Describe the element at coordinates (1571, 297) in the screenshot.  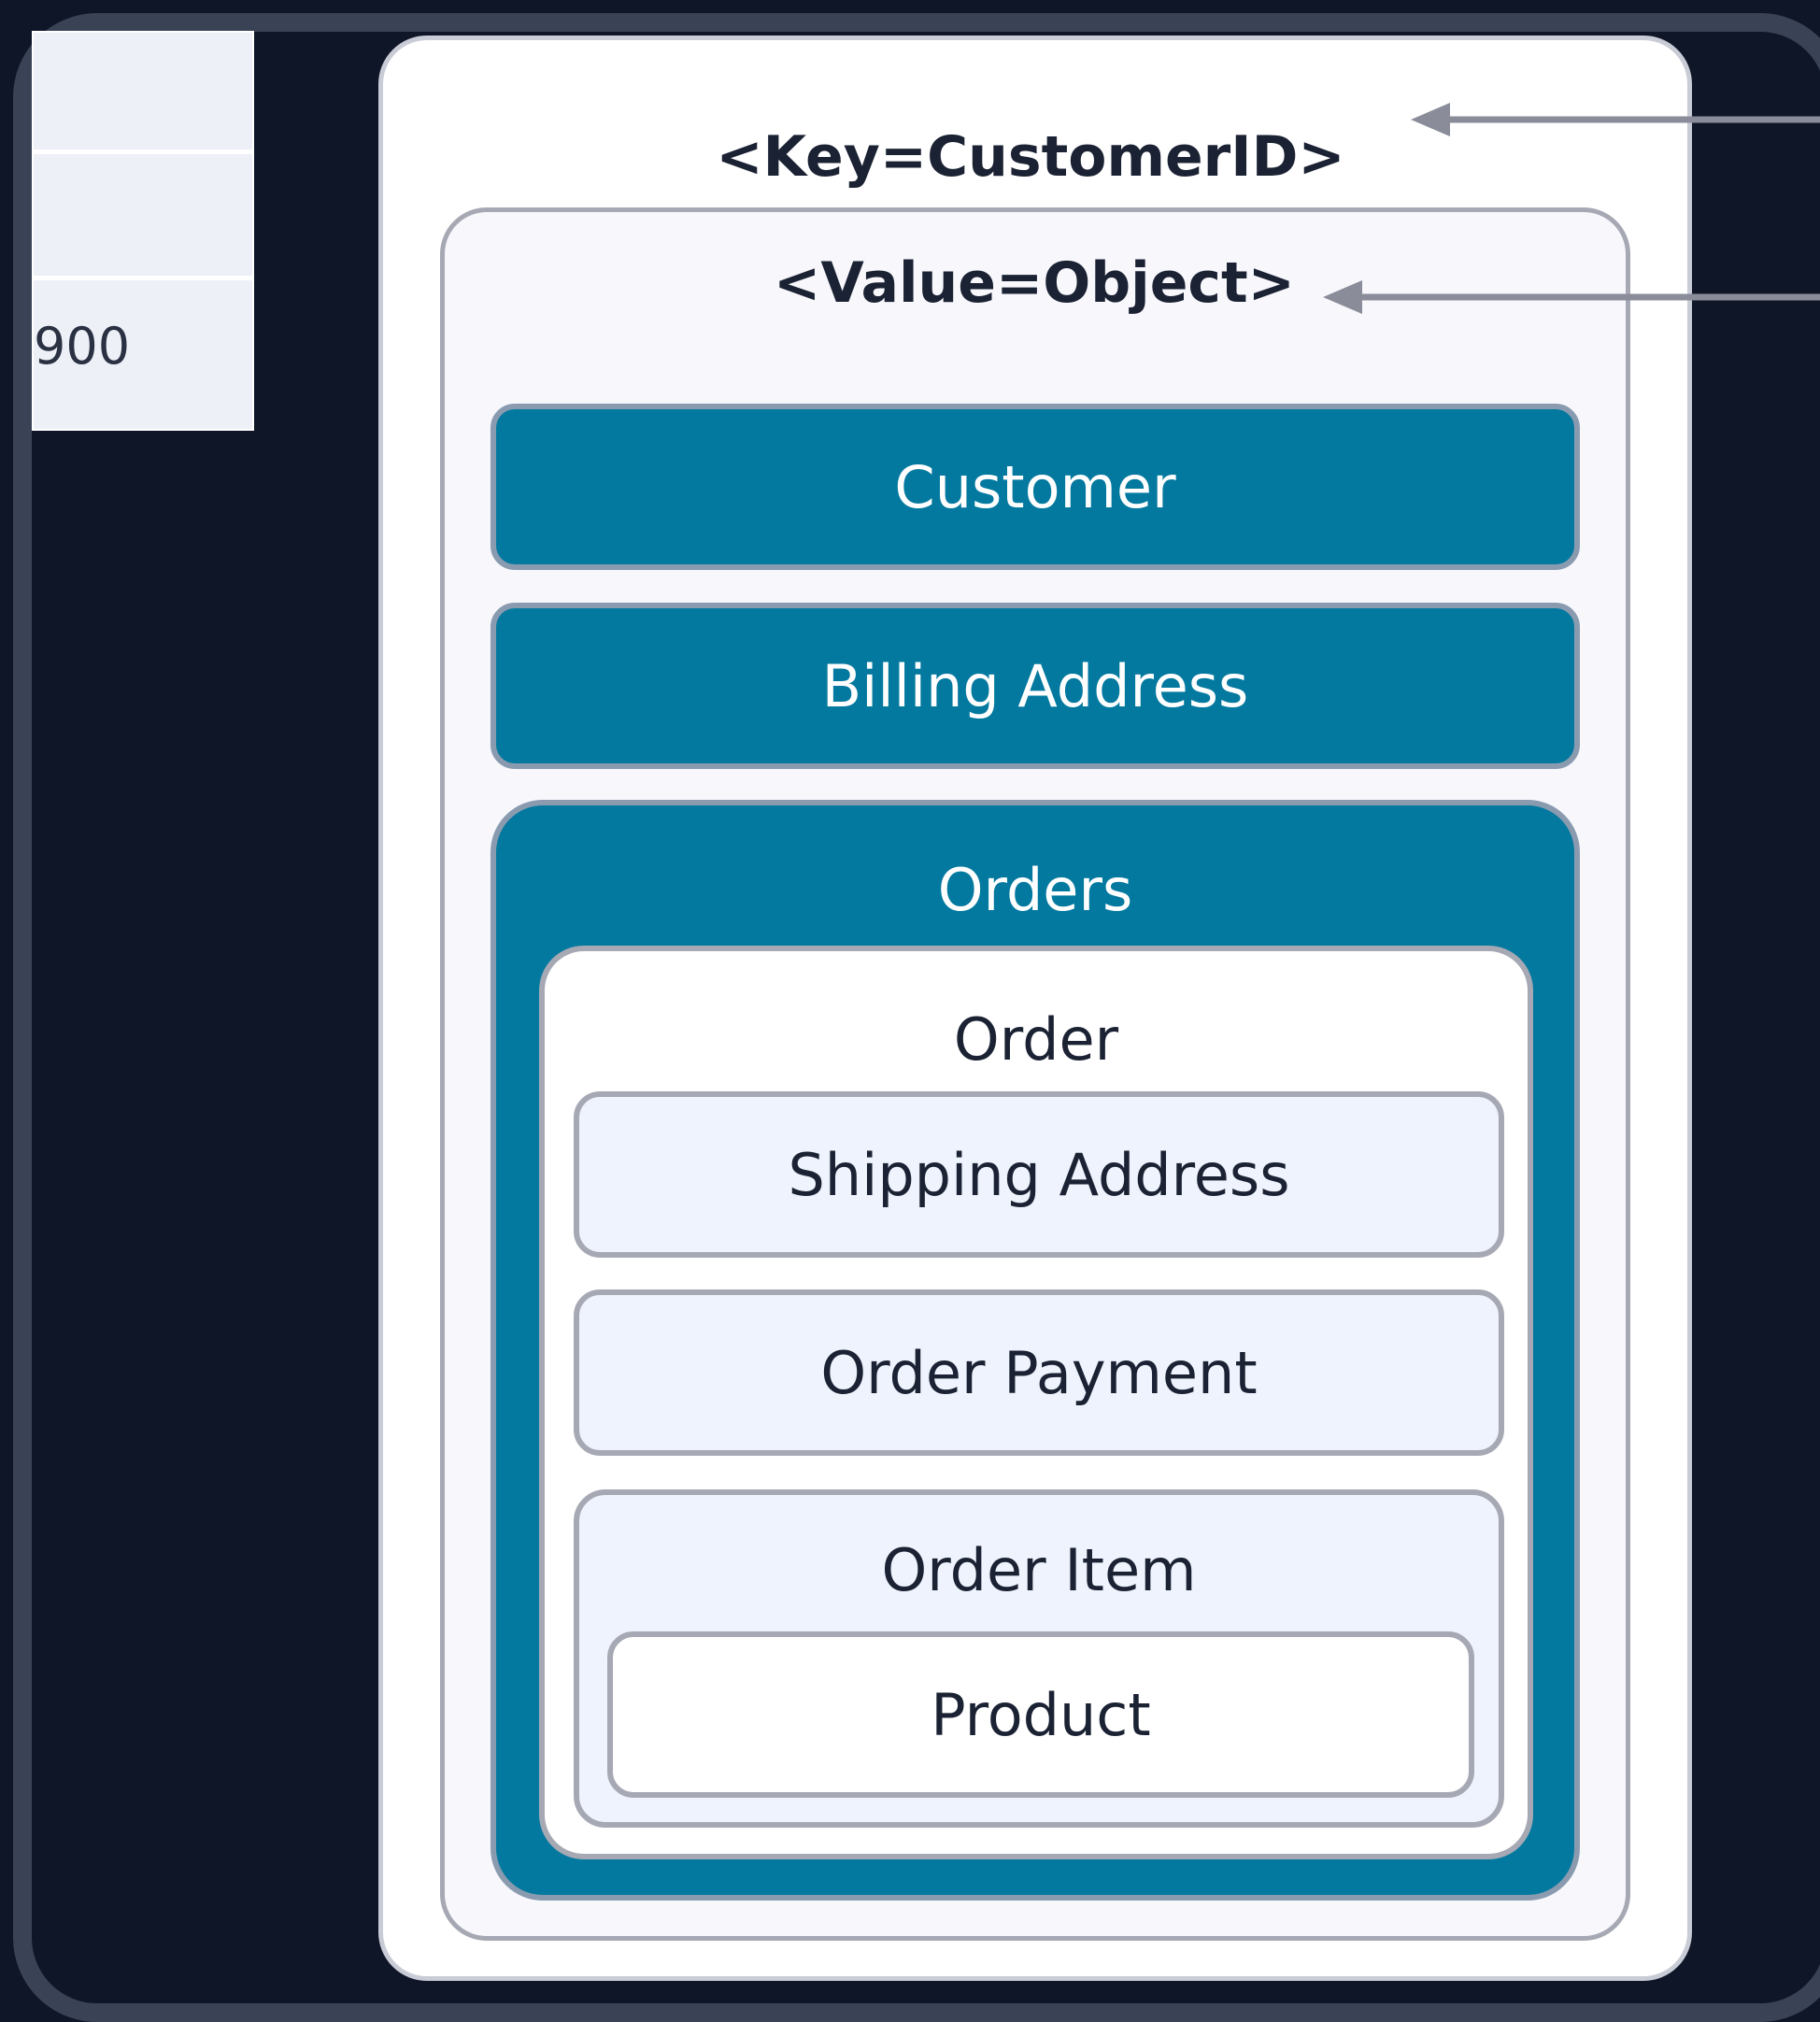
I see `value-arrow` at that location.